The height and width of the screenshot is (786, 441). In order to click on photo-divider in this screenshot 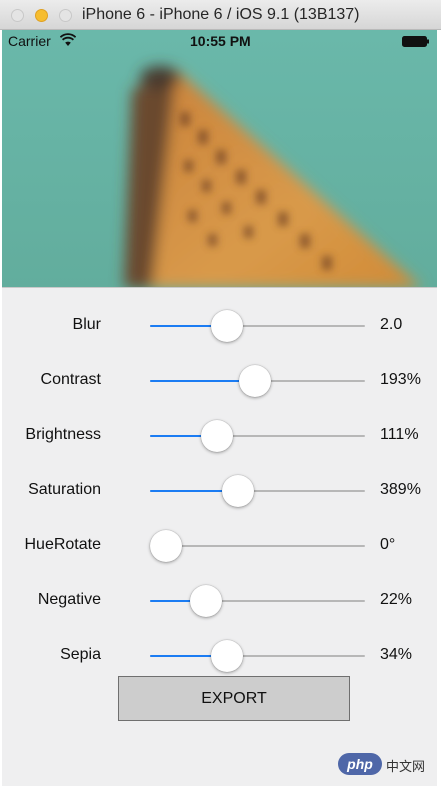, I will do `click(219, 287)`.